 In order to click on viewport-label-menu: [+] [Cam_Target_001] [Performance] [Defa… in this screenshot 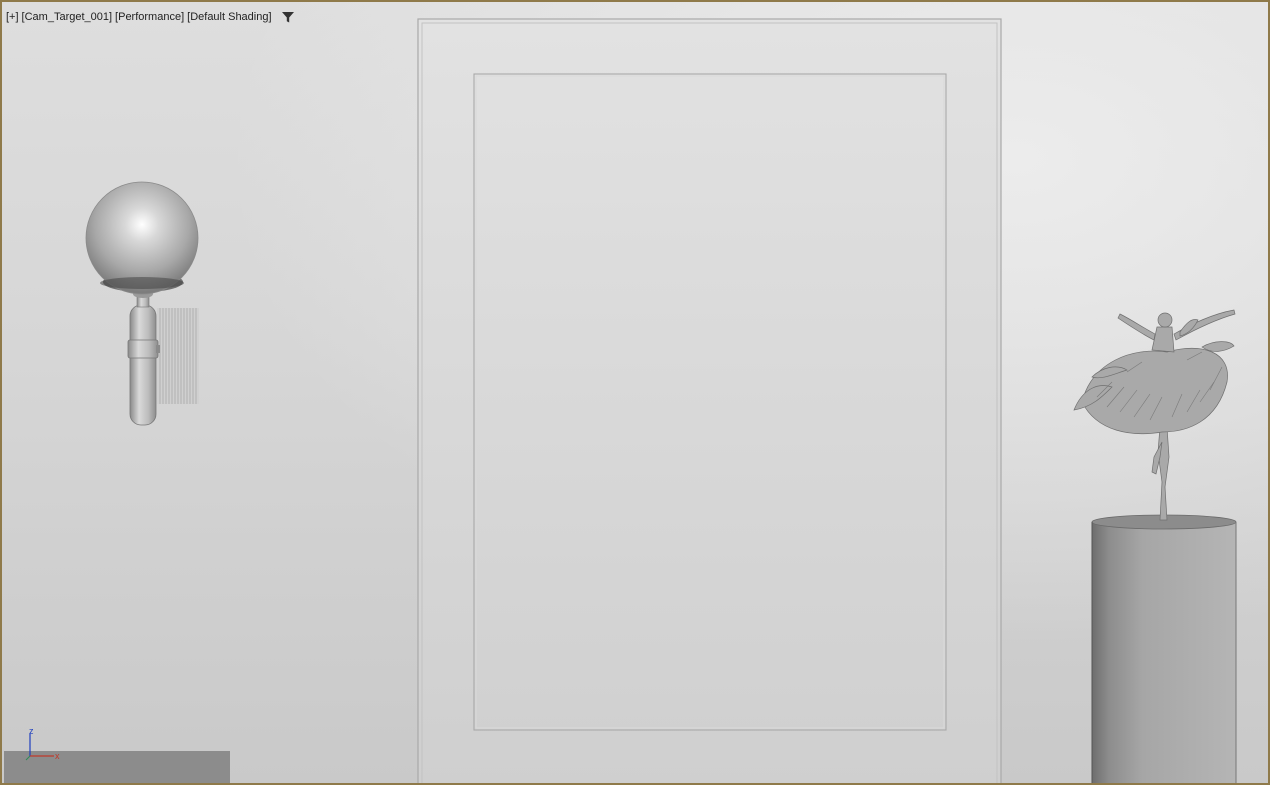, I will do `click(150, 17)`.